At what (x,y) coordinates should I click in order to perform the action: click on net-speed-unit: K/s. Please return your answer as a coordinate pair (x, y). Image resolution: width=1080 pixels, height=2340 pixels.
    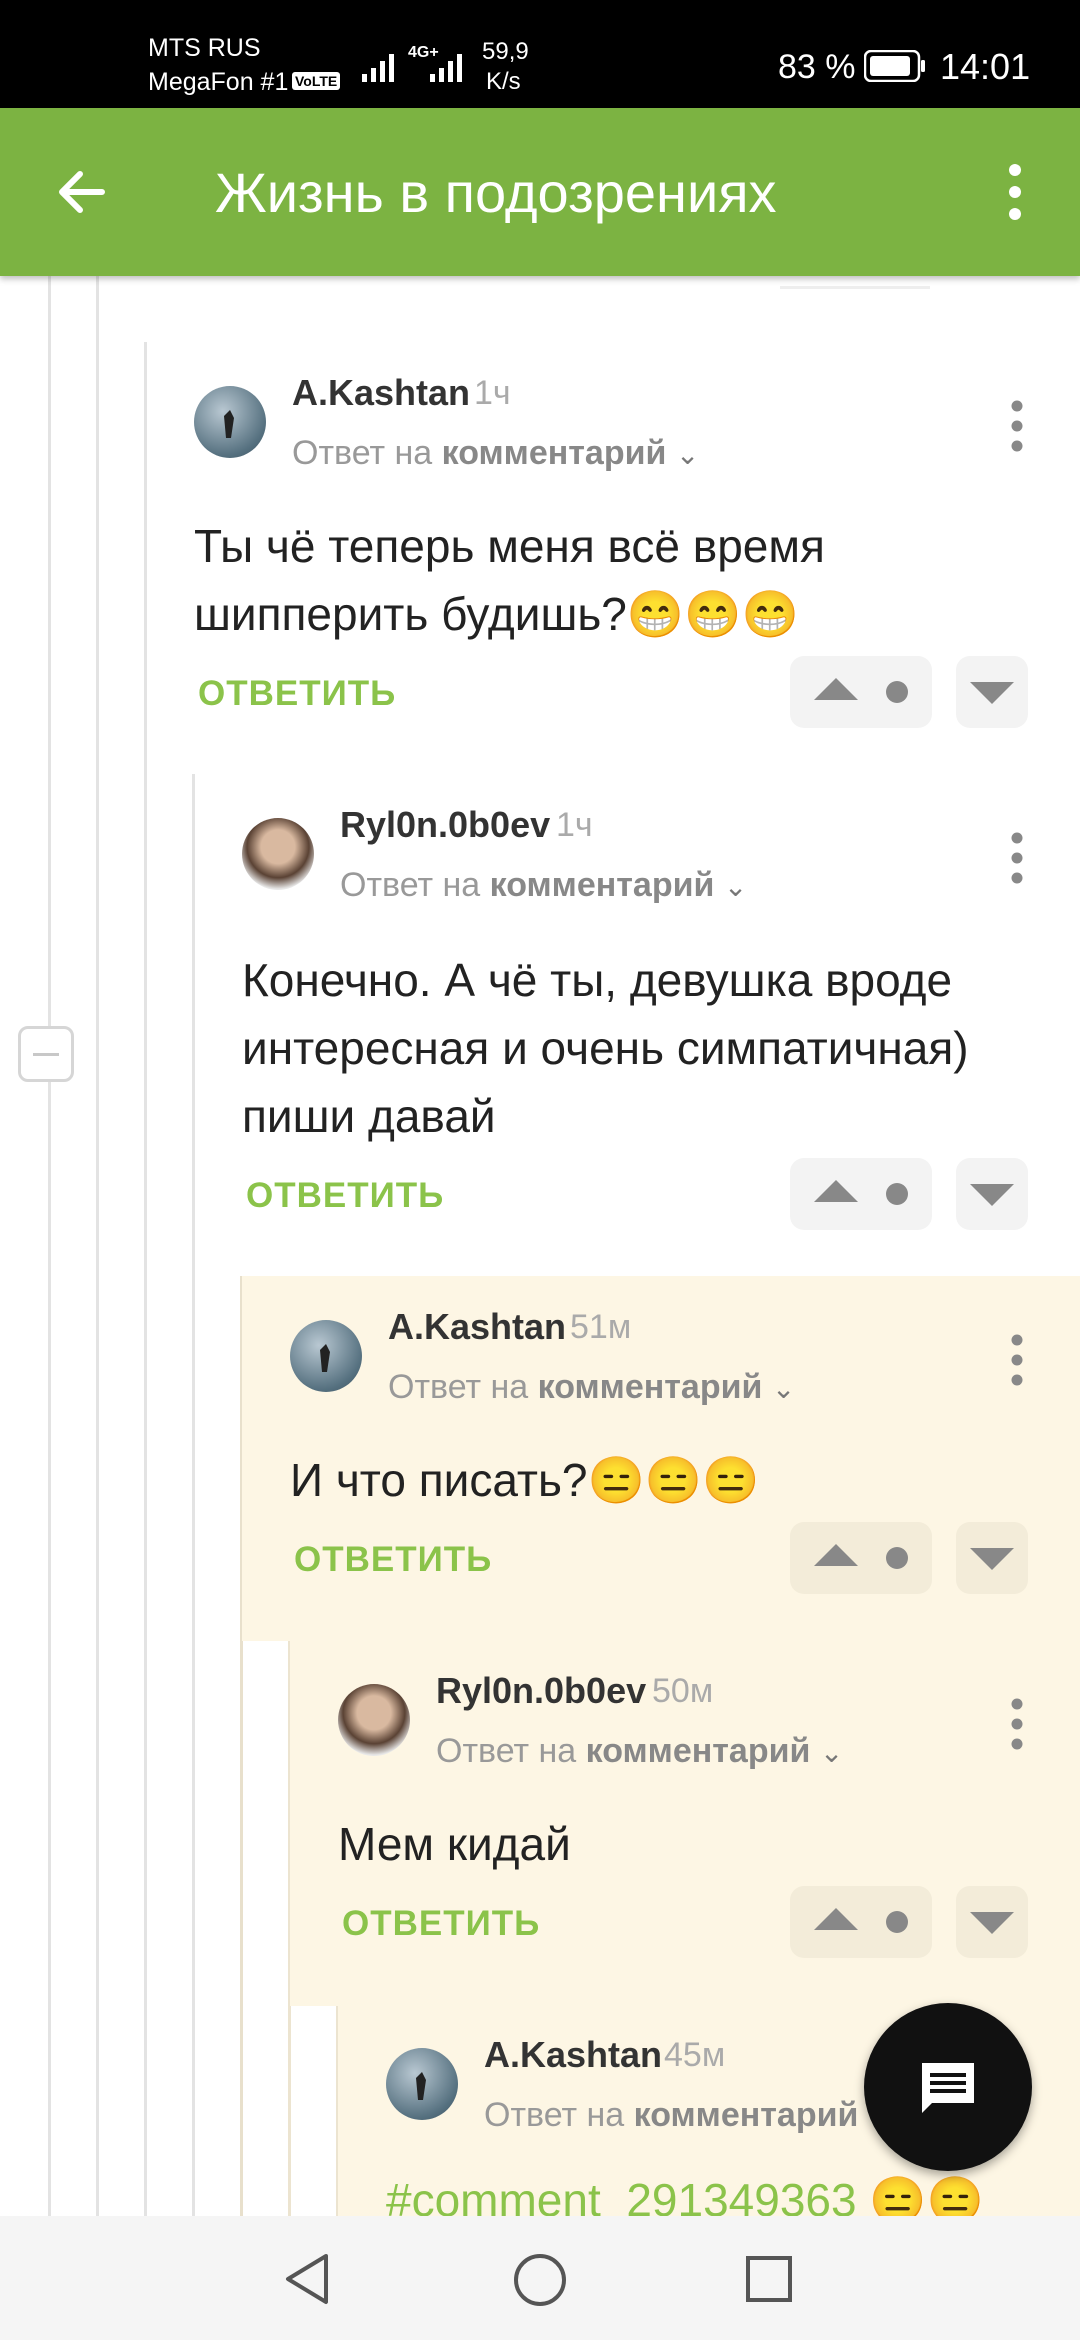
    Looking at the image, I should click on (503, 81).